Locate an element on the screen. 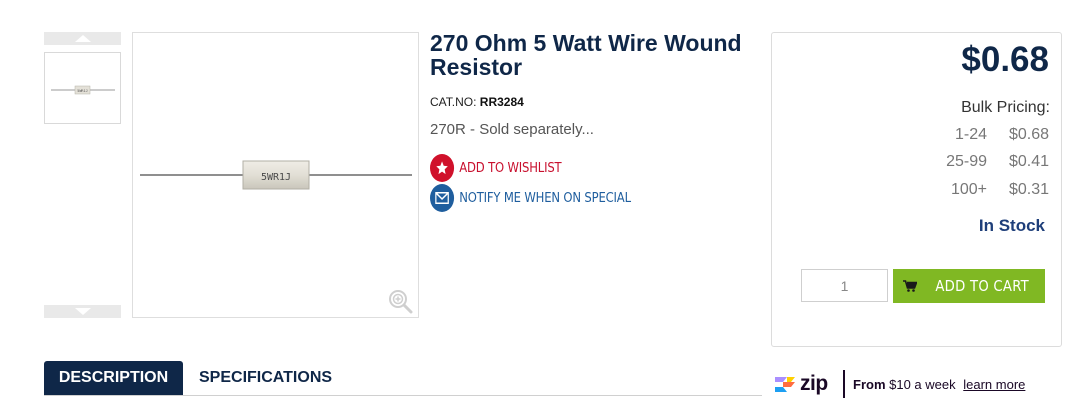  stock-status: In Stock is located at coordinates (1011, 225).